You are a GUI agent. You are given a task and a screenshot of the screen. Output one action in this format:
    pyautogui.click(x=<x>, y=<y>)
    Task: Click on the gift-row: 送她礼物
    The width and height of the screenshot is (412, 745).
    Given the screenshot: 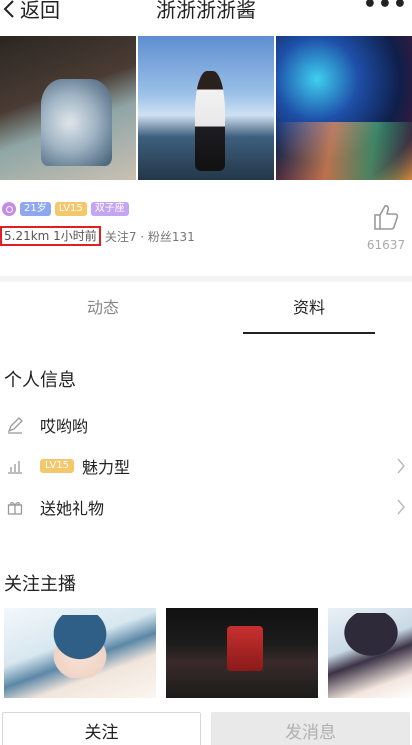 What is the action you would take?
    pyautogui.click(x=206, y=507)
    